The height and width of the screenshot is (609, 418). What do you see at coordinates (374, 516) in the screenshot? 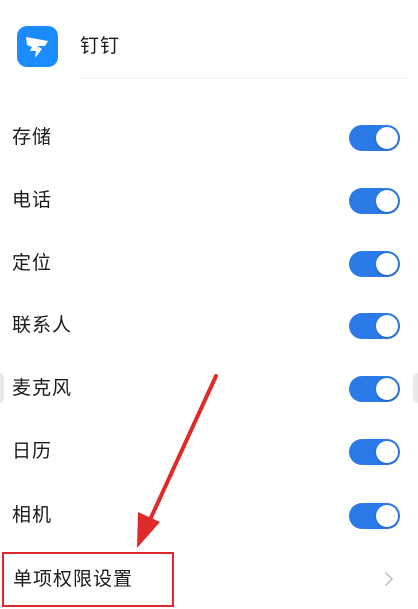
I see `camera-toggle` at bounding box center [374, 516].